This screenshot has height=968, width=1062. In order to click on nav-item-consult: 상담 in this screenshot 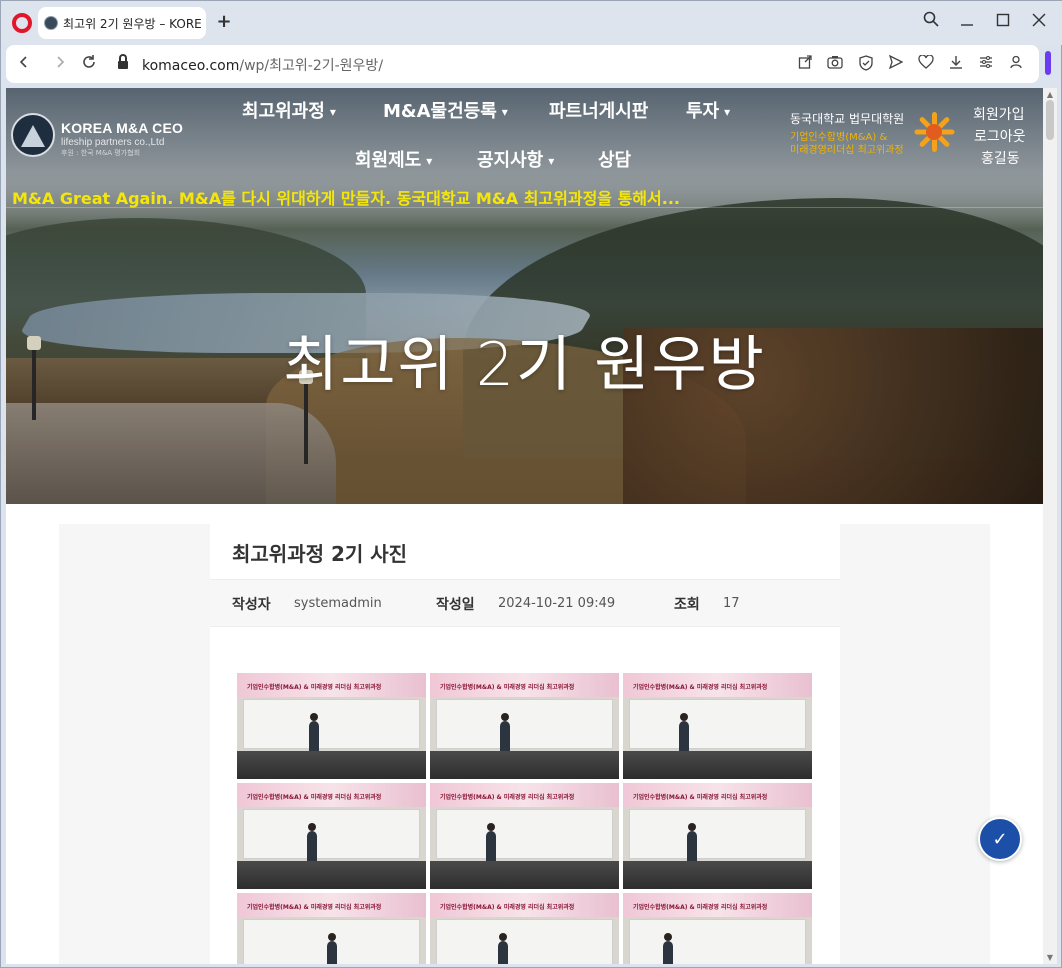, I will do `click(614, 159)`.